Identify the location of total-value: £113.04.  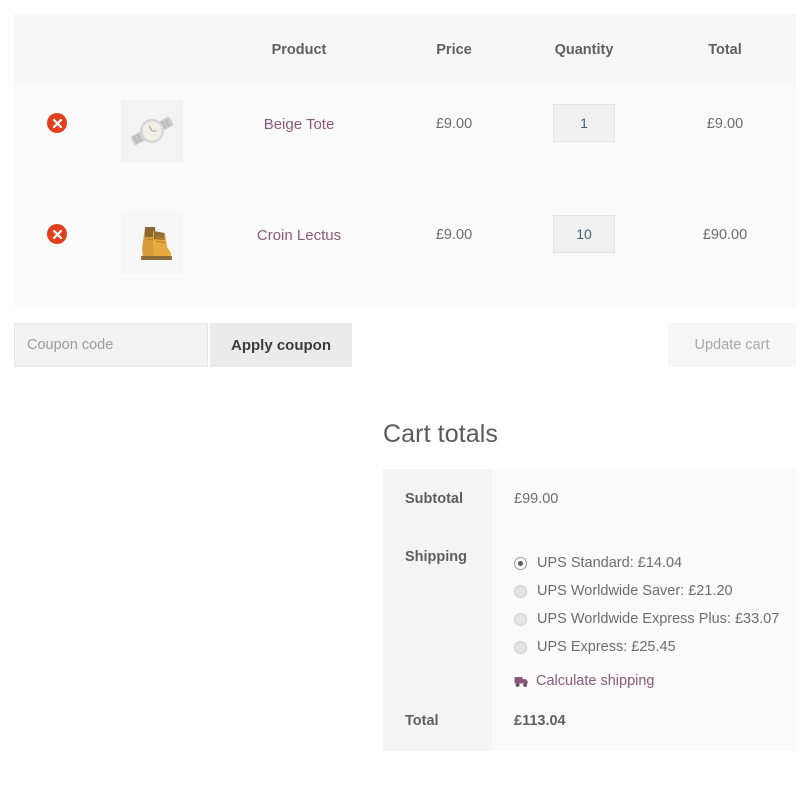
(644, 720).